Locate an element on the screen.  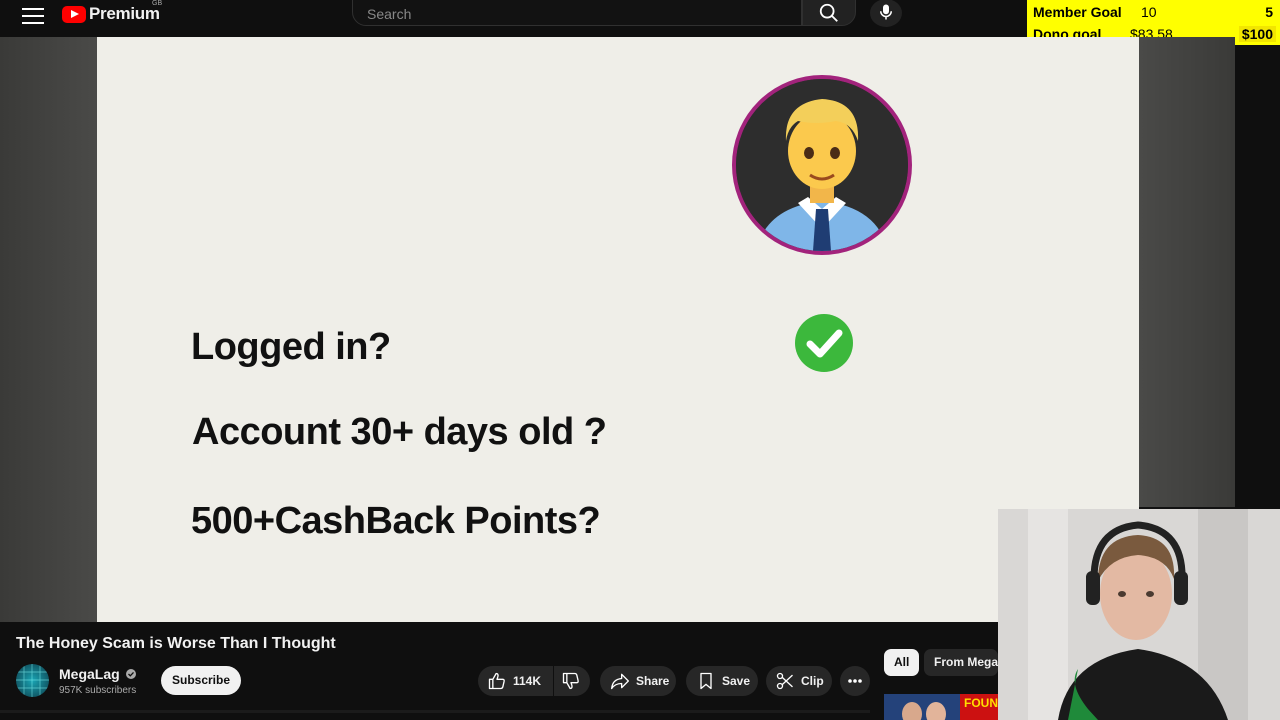
clip-label: Clip is located at coordinates (812, 681).